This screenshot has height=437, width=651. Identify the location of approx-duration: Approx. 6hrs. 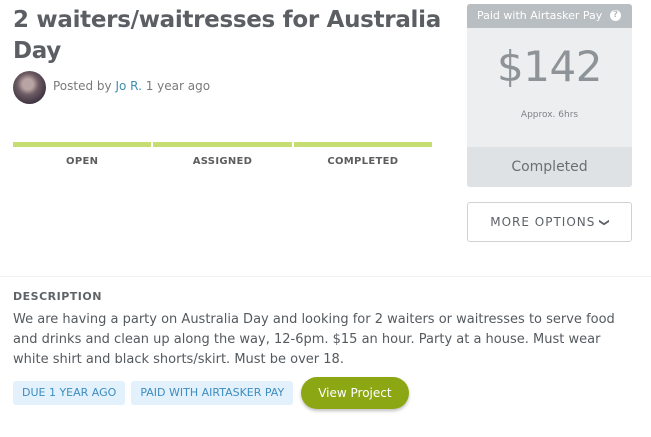
(549, 115).